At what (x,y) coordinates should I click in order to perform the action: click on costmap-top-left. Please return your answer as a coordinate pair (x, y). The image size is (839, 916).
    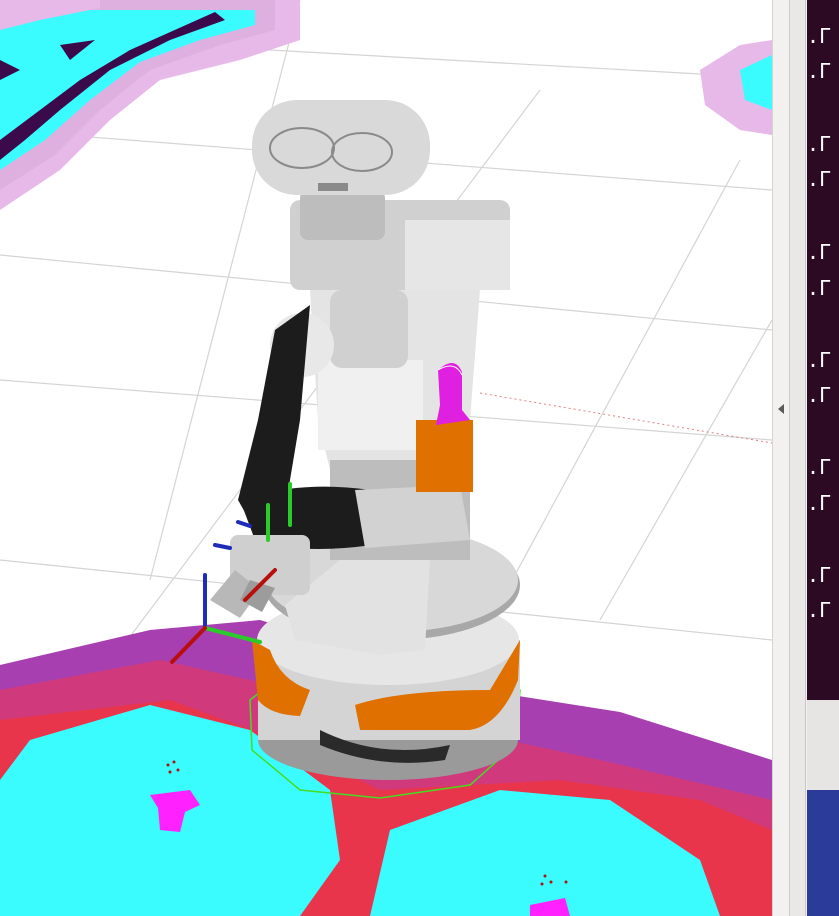
    Looking at the image, I should click on (150, 105).